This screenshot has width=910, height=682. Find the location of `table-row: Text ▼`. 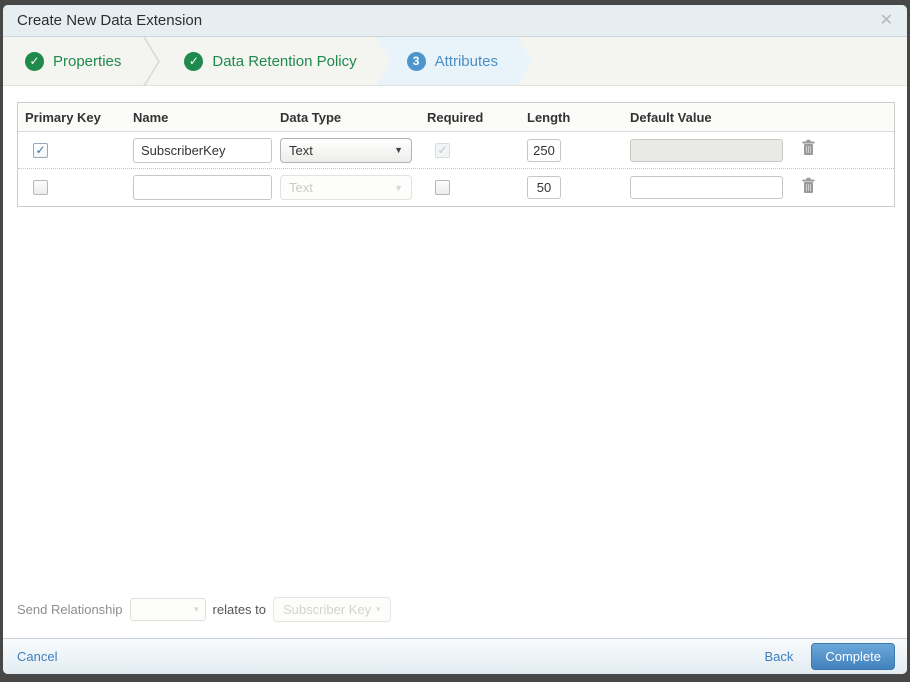

table-row: Text ▼ is located at coordinates (456, 187).